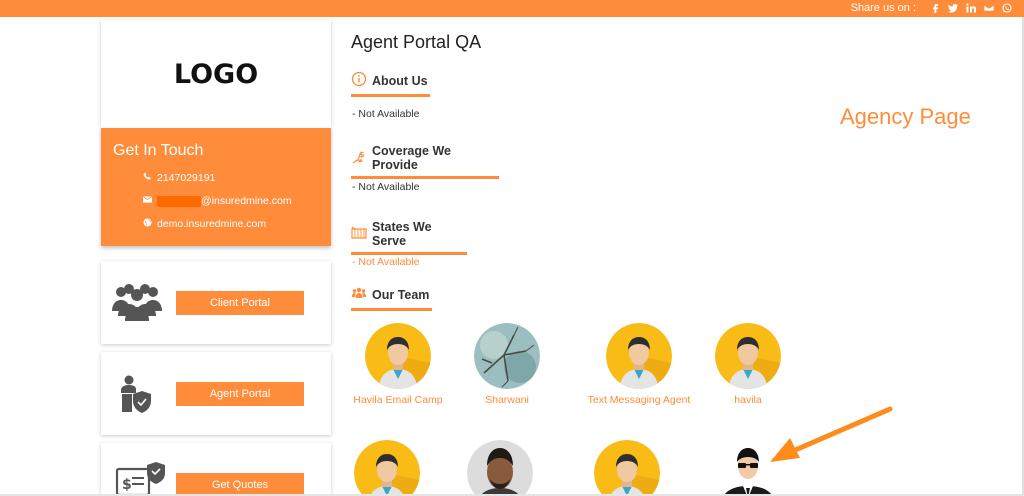  Describe the element at coordinates (905, 116) in the screenshot. I see `agency-page-label: Agency Page` at that location.